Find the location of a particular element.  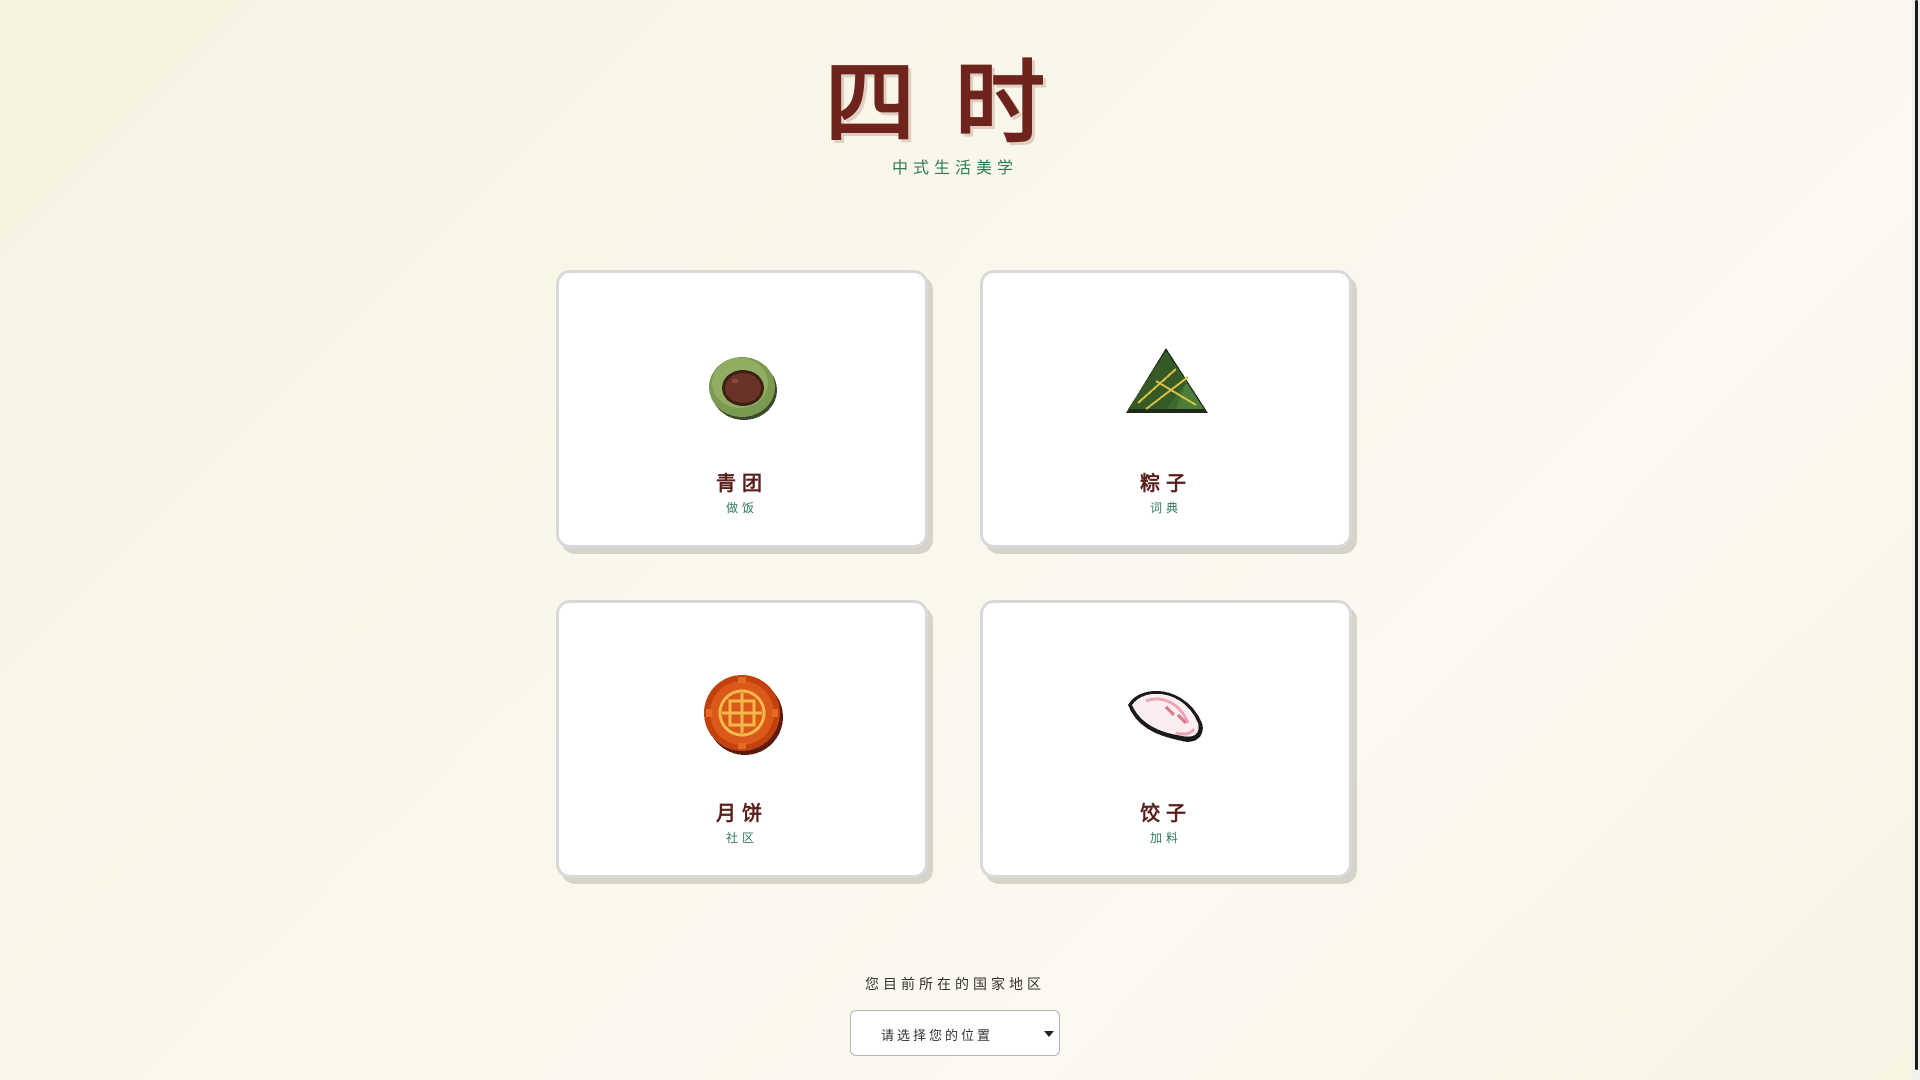

card-zongzi: 粽子 词典 is located at coordinates (1166, 409).